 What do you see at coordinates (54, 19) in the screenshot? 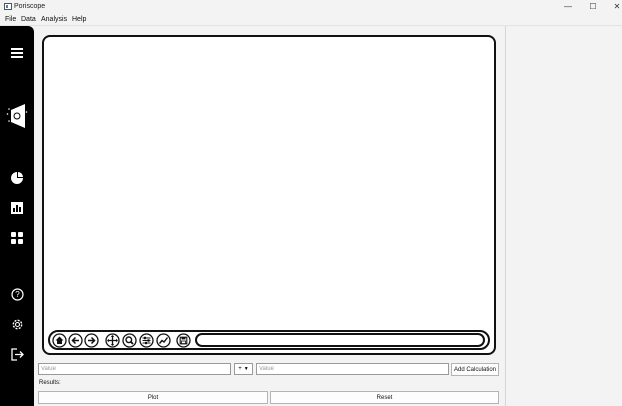
I see `menu-analysis: Analysis` at bounding box center [54, 19].